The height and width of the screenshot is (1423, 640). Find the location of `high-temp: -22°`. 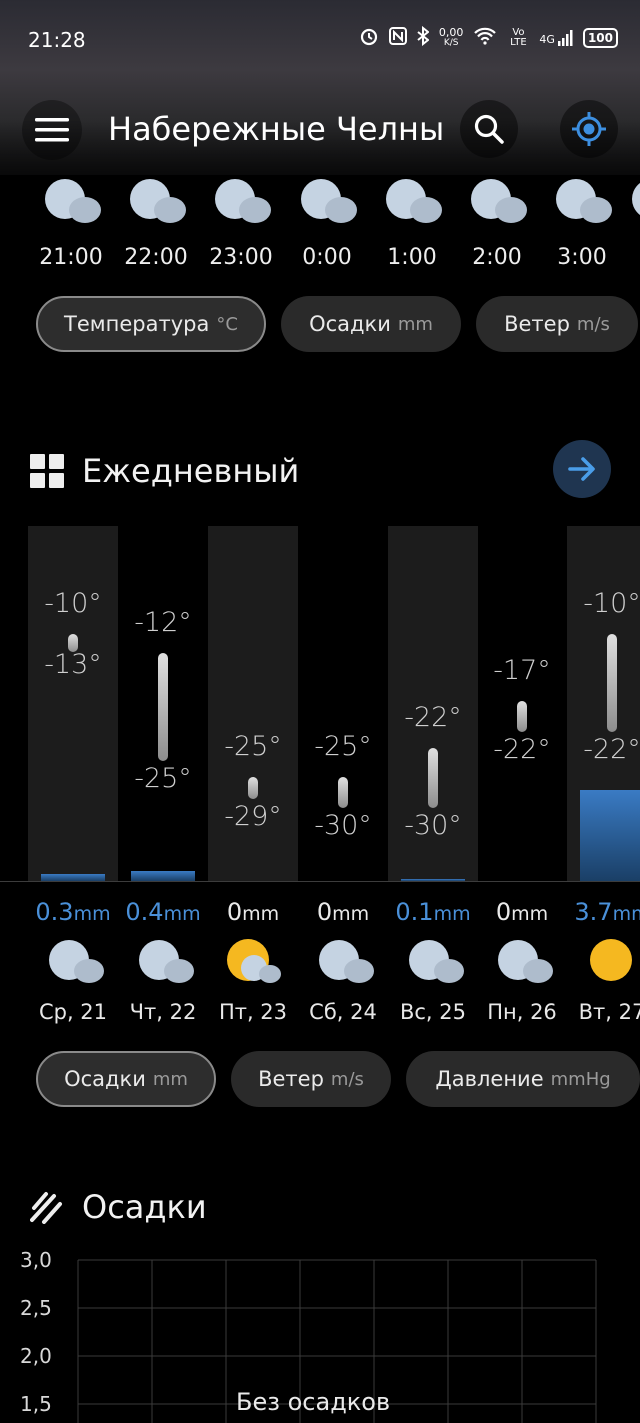

high-temp: -22° is located at coordinates (433, 717).